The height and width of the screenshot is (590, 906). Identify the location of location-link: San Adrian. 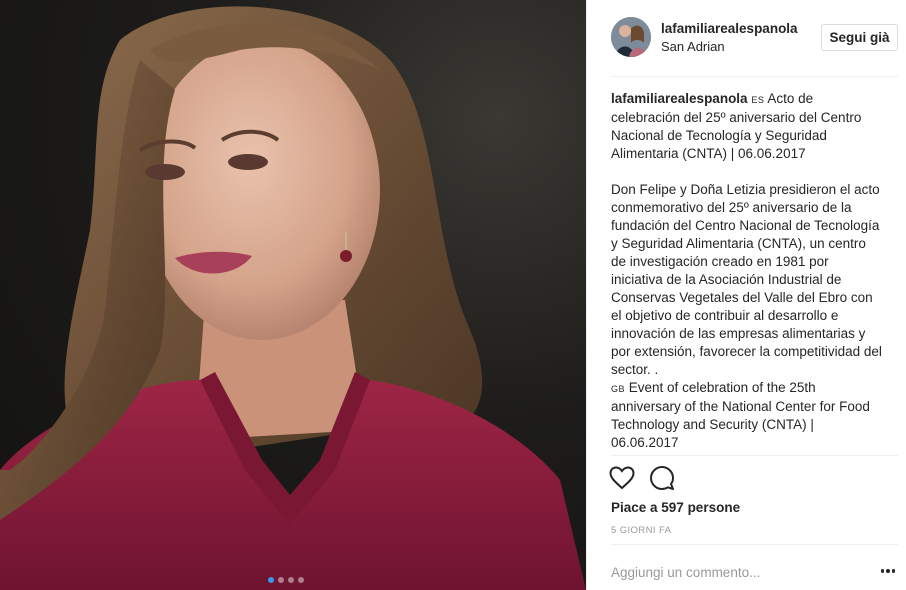
(693, 46).